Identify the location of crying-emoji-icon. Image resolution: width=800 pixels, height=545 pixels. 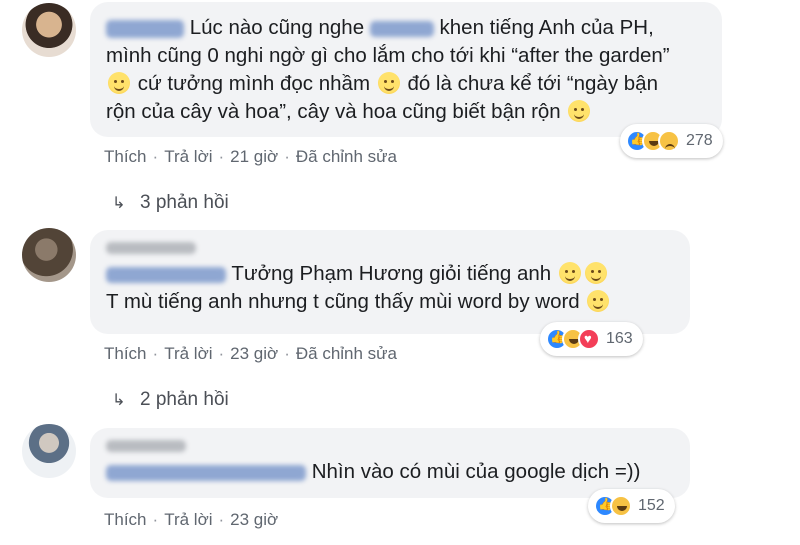
(579, 111).